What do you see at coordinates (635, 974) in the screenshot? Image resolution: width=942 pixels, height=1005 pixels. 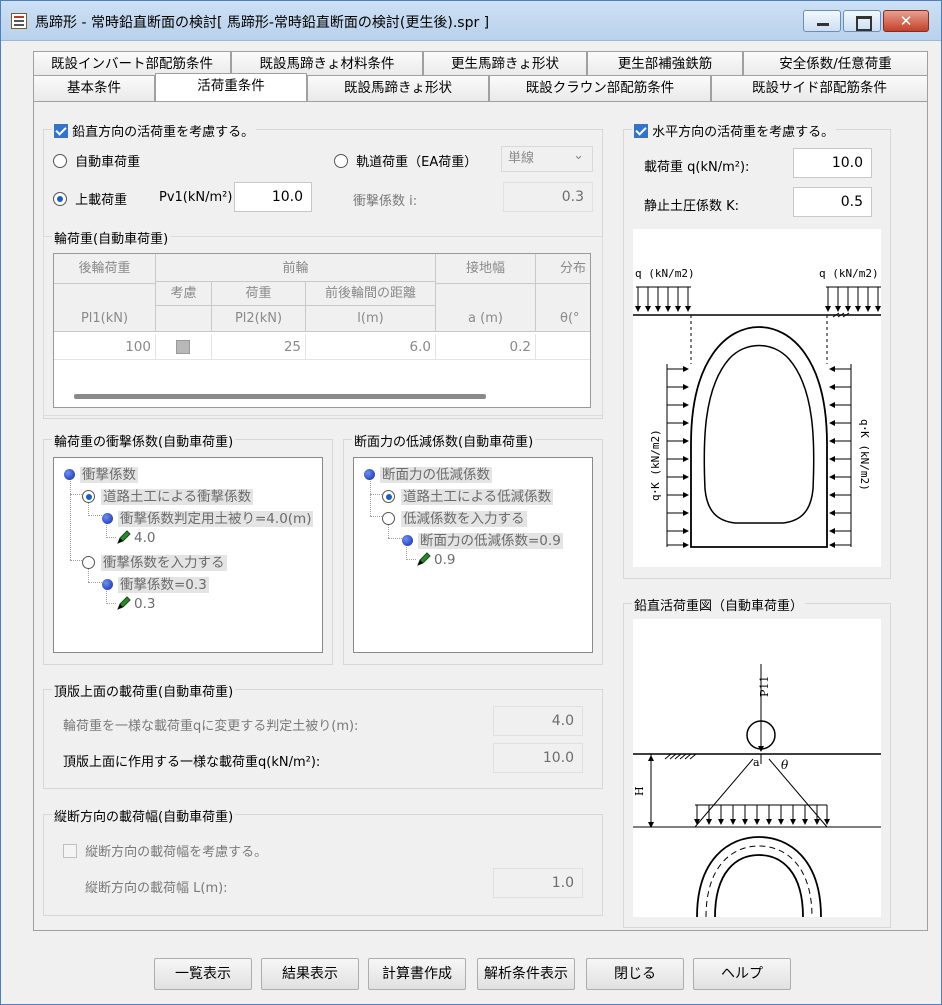 I see `close-dialog-button: 閉じる` at bounding box center [635, 974].